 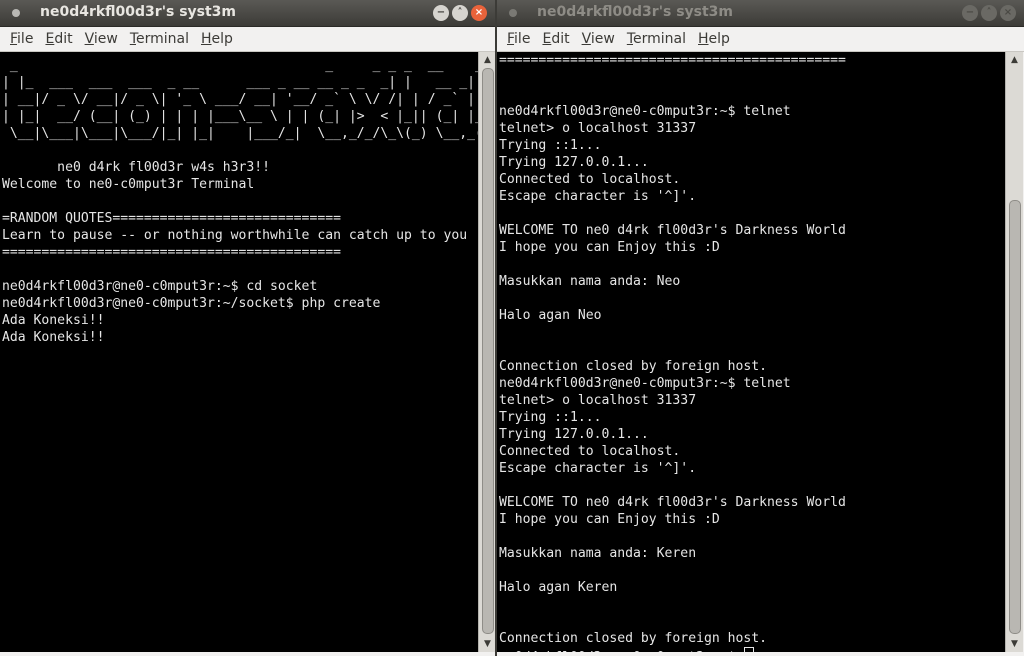 I want to click on right-menubar: File Edit View Terminal Help, so click(x=760, y=39).